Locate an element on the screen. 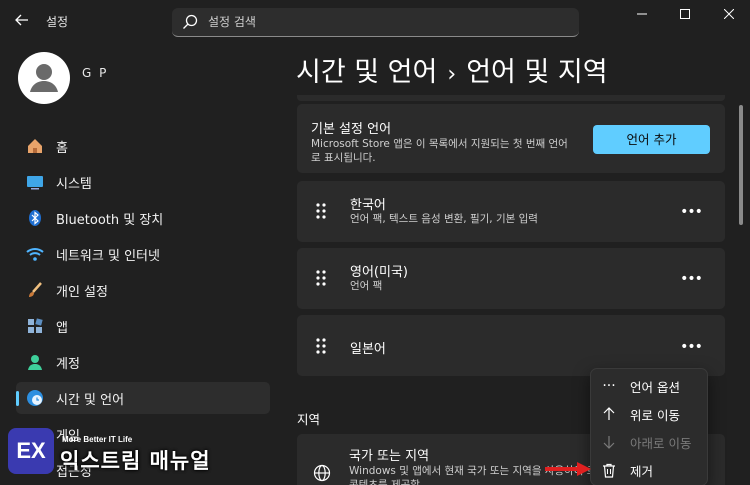  person-icon is located at coordinates (35, 362).